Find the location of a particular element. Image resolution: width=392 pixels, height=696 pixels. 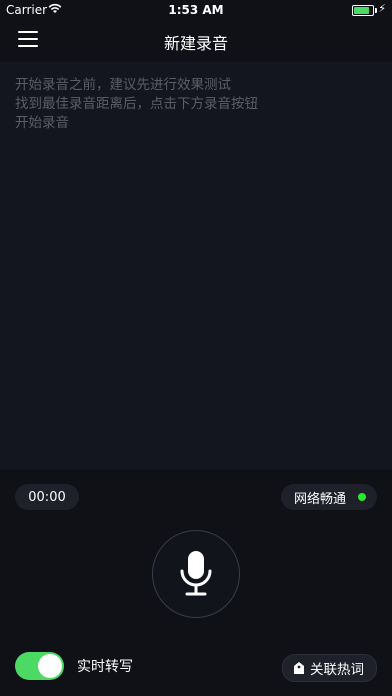

record-button is located at coordinates (196, 574).